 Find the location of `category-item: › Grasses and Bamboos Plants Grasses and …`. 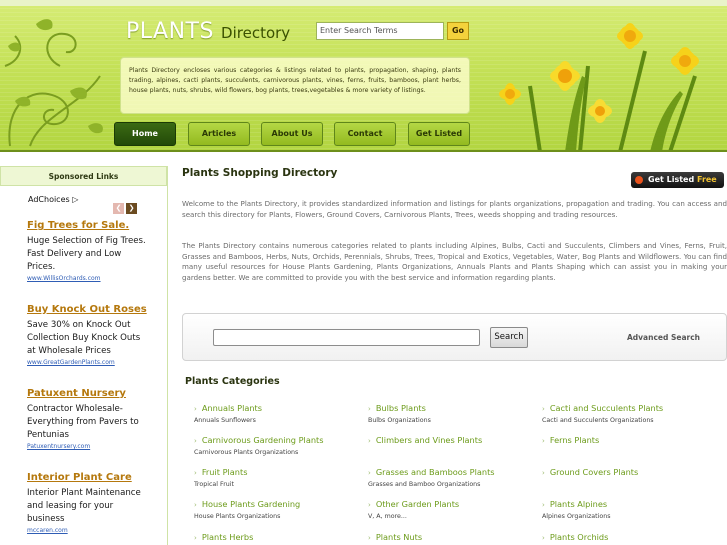

category-item: › Grasses and Bamboos Plants Grasses and … is located at coordinates (453, 478).